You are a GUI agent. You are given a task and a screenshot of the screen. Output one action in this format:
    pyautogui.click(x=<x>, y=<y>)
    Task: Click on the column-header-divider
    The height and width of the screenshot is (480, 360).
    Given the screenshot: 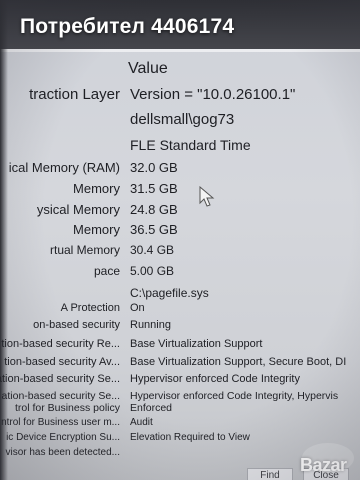 What is the action you would take?
    pyautogui.click(x=180, y=50)
    